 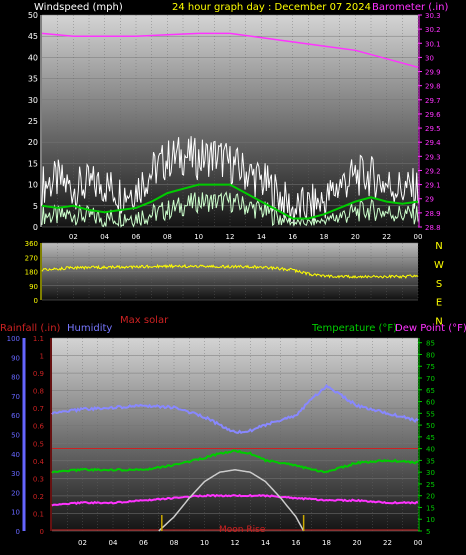 I want to click on barometer-tick-label: 29.4, so click(x=433, y=143).